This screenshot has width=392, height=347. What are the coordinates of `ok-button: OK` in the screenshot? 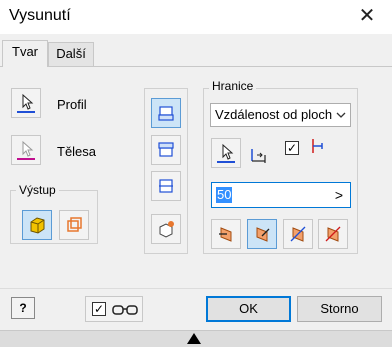 It's located at (248, 309).